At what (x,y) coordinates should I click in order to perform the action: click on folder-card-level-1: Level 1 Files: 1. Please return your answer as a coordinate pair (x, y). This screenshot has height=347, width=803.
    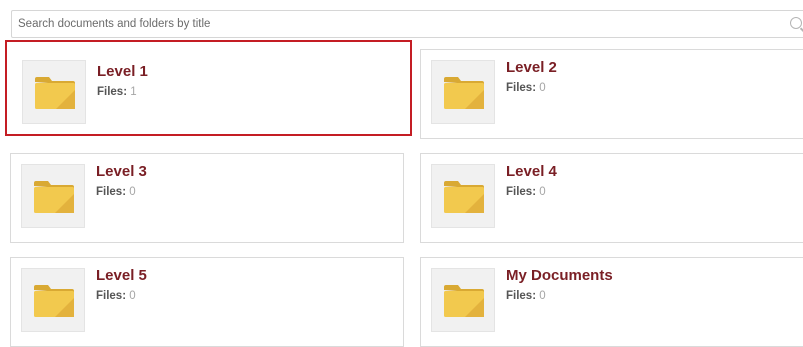
    Looking at the image, I should click on (208, 88).